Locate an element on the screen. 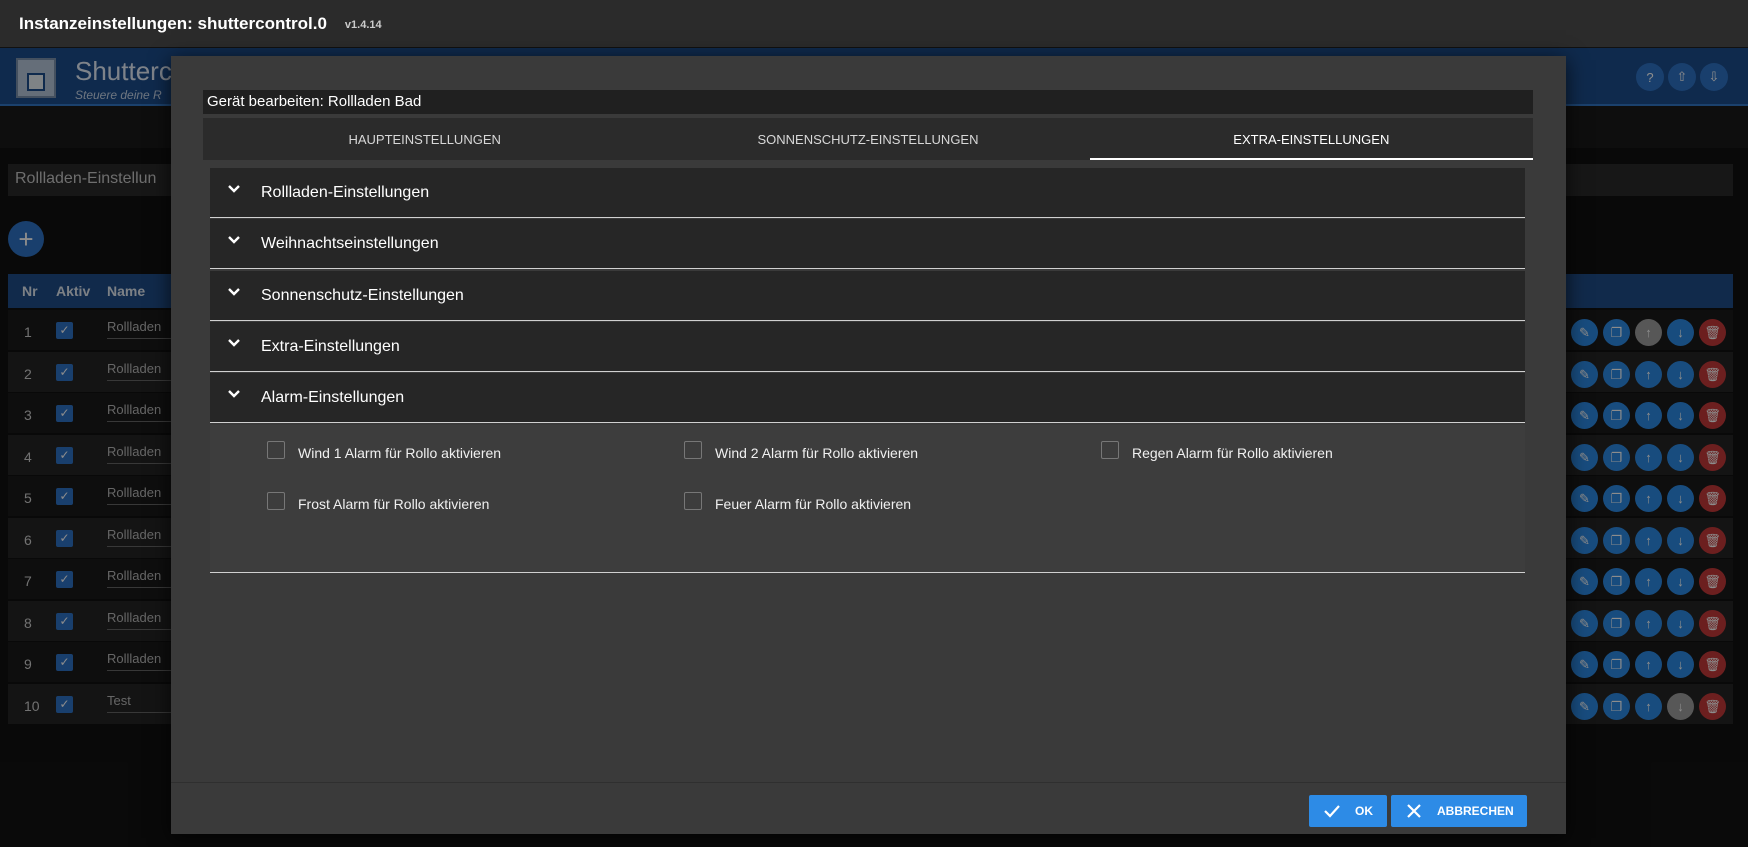  tab-haupteinstellungen: HAUPTEINSTELLUNGEN is located at coordinates (424, 139).